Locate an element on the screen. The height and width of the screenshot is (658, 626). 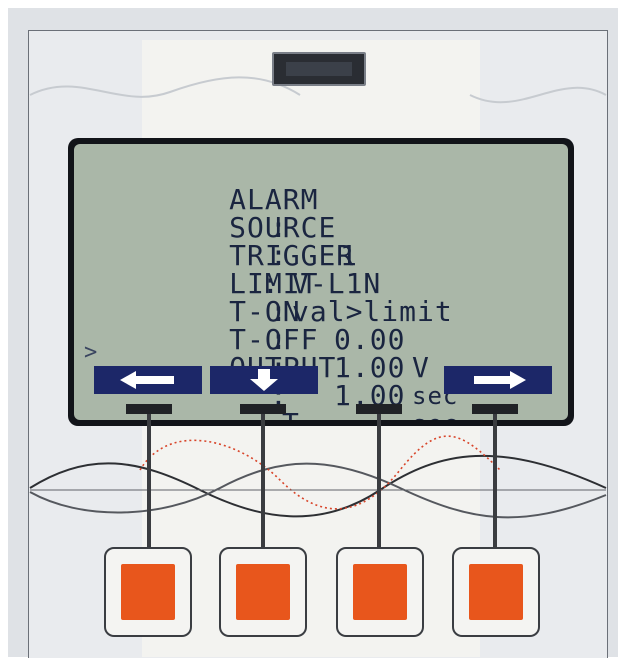
arrow-down-icon is located at coordinates (264, 380).